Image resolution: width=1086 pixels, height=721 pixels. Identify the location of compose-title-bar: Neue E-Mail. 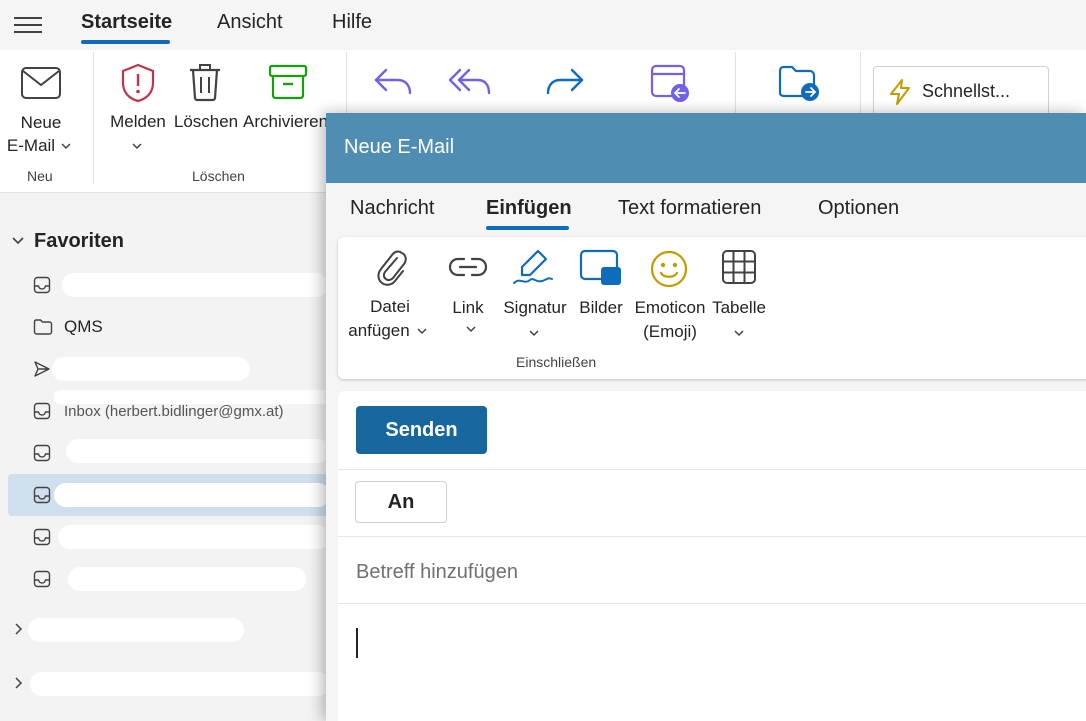
(706, 148).